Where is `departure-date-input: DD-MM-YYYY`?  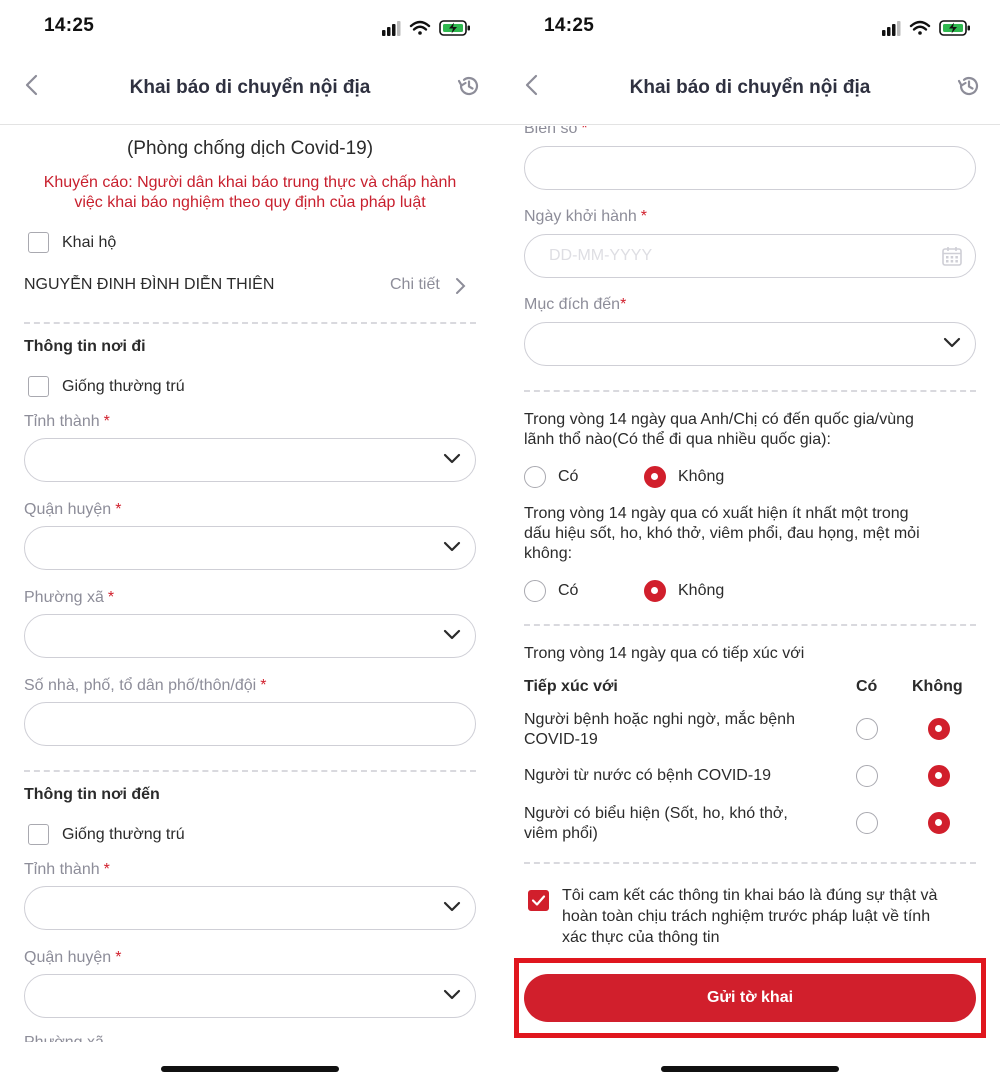
departure-date-input: DD-MM-YYYY is located at coordinates (750, 256).